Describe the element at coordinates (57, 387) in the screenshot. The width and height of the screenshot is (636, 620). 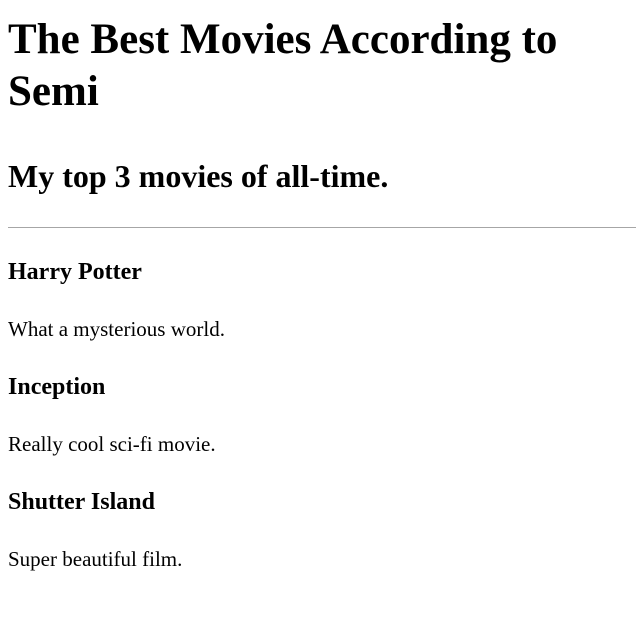
I see `movie-title: Inception` at that location.